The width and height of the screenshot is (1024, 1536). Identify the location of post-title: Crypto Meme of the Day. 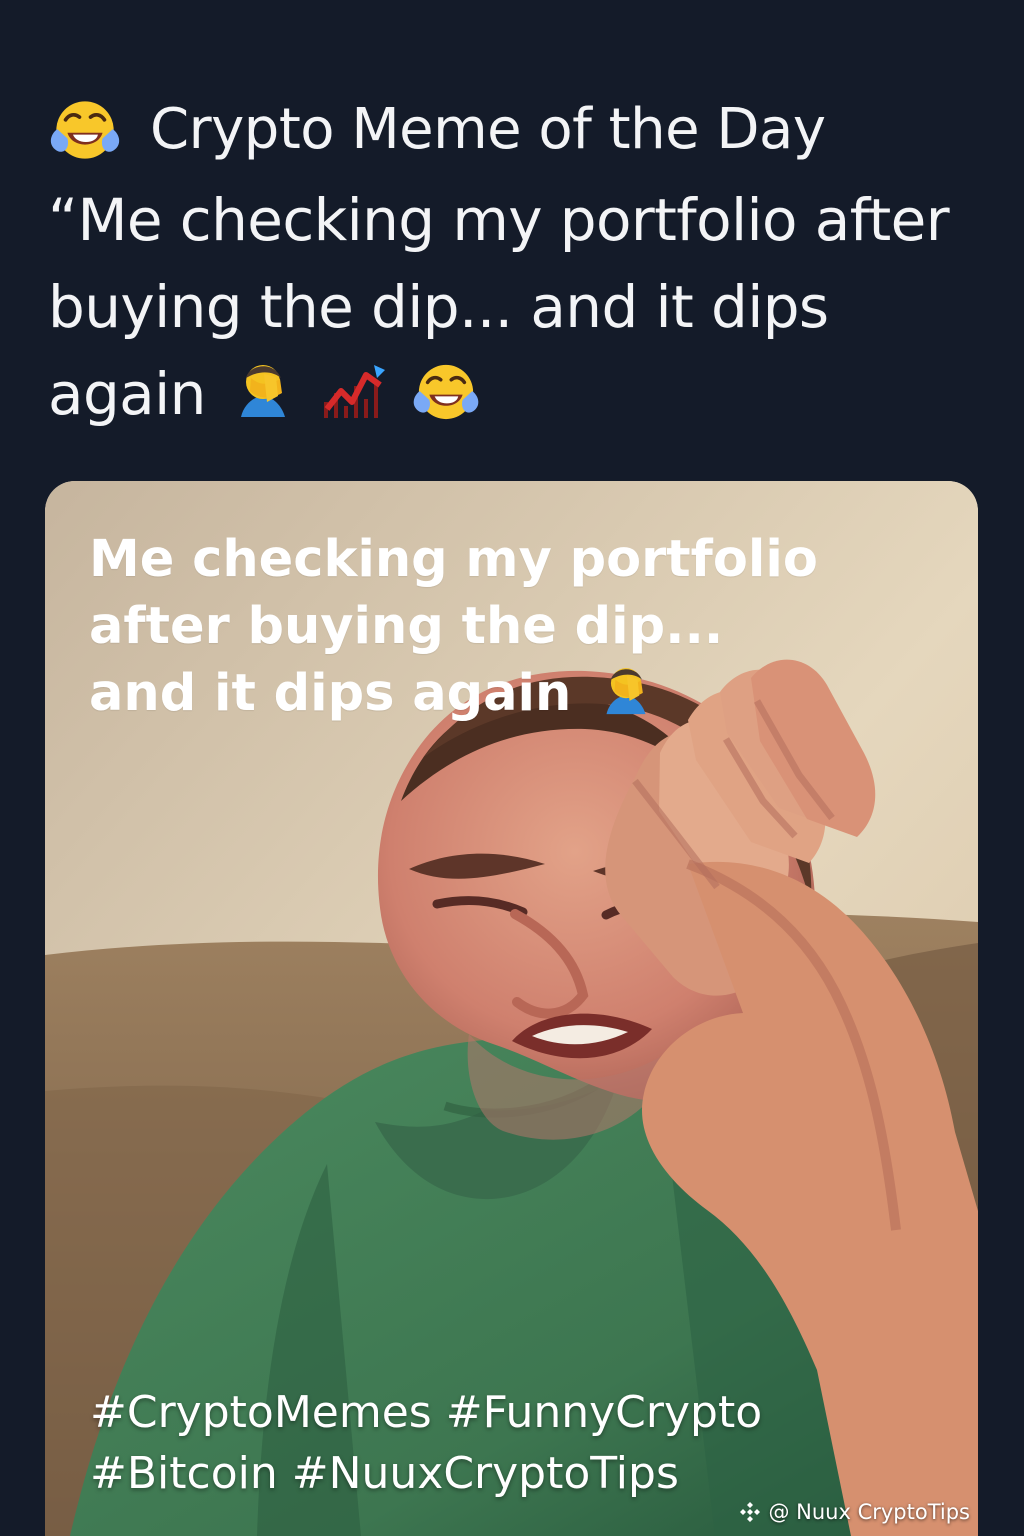
(488, 129).